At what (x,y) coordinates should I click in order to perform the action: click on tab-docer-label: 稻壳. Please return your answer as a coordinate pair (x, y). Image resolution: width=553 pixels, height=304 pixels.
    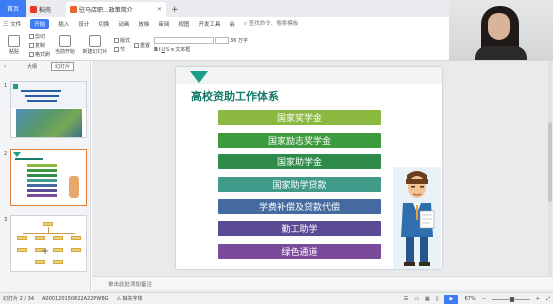
    Looking at the image, I should click on (45, 10).